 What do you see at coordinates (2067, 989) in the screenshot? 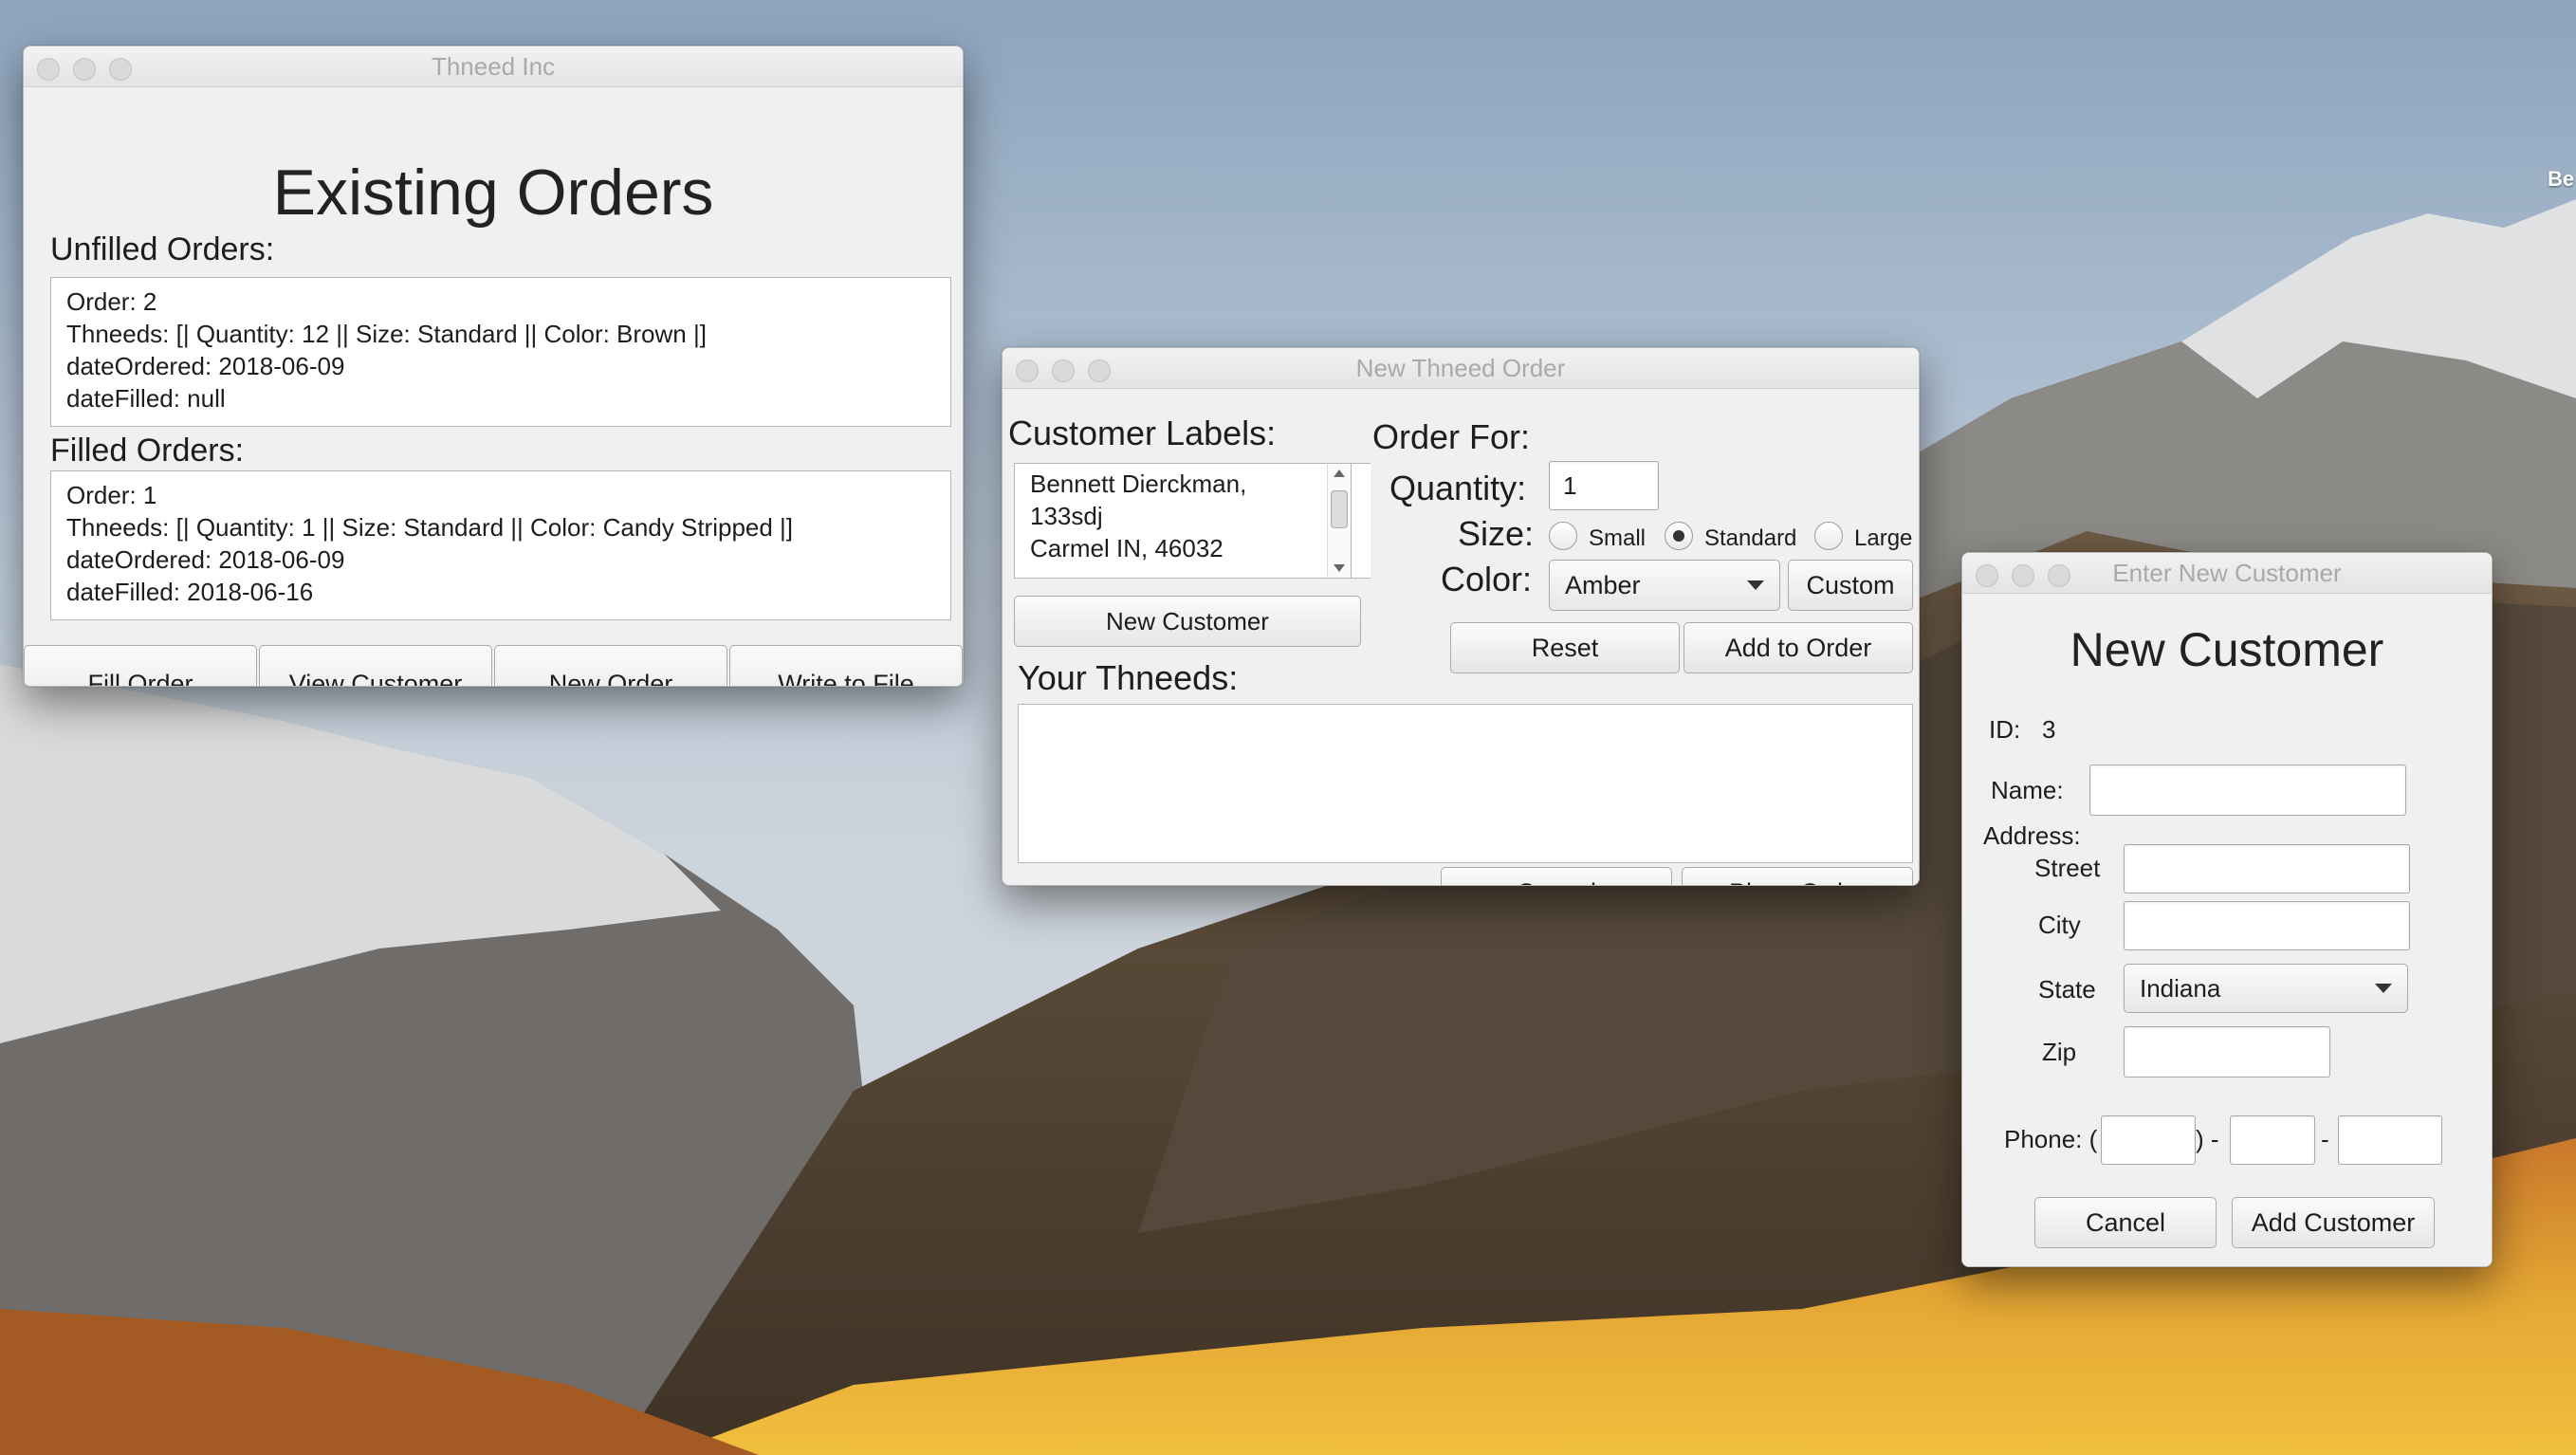
I see `state-label: State` at bounding box center [2067, 989].